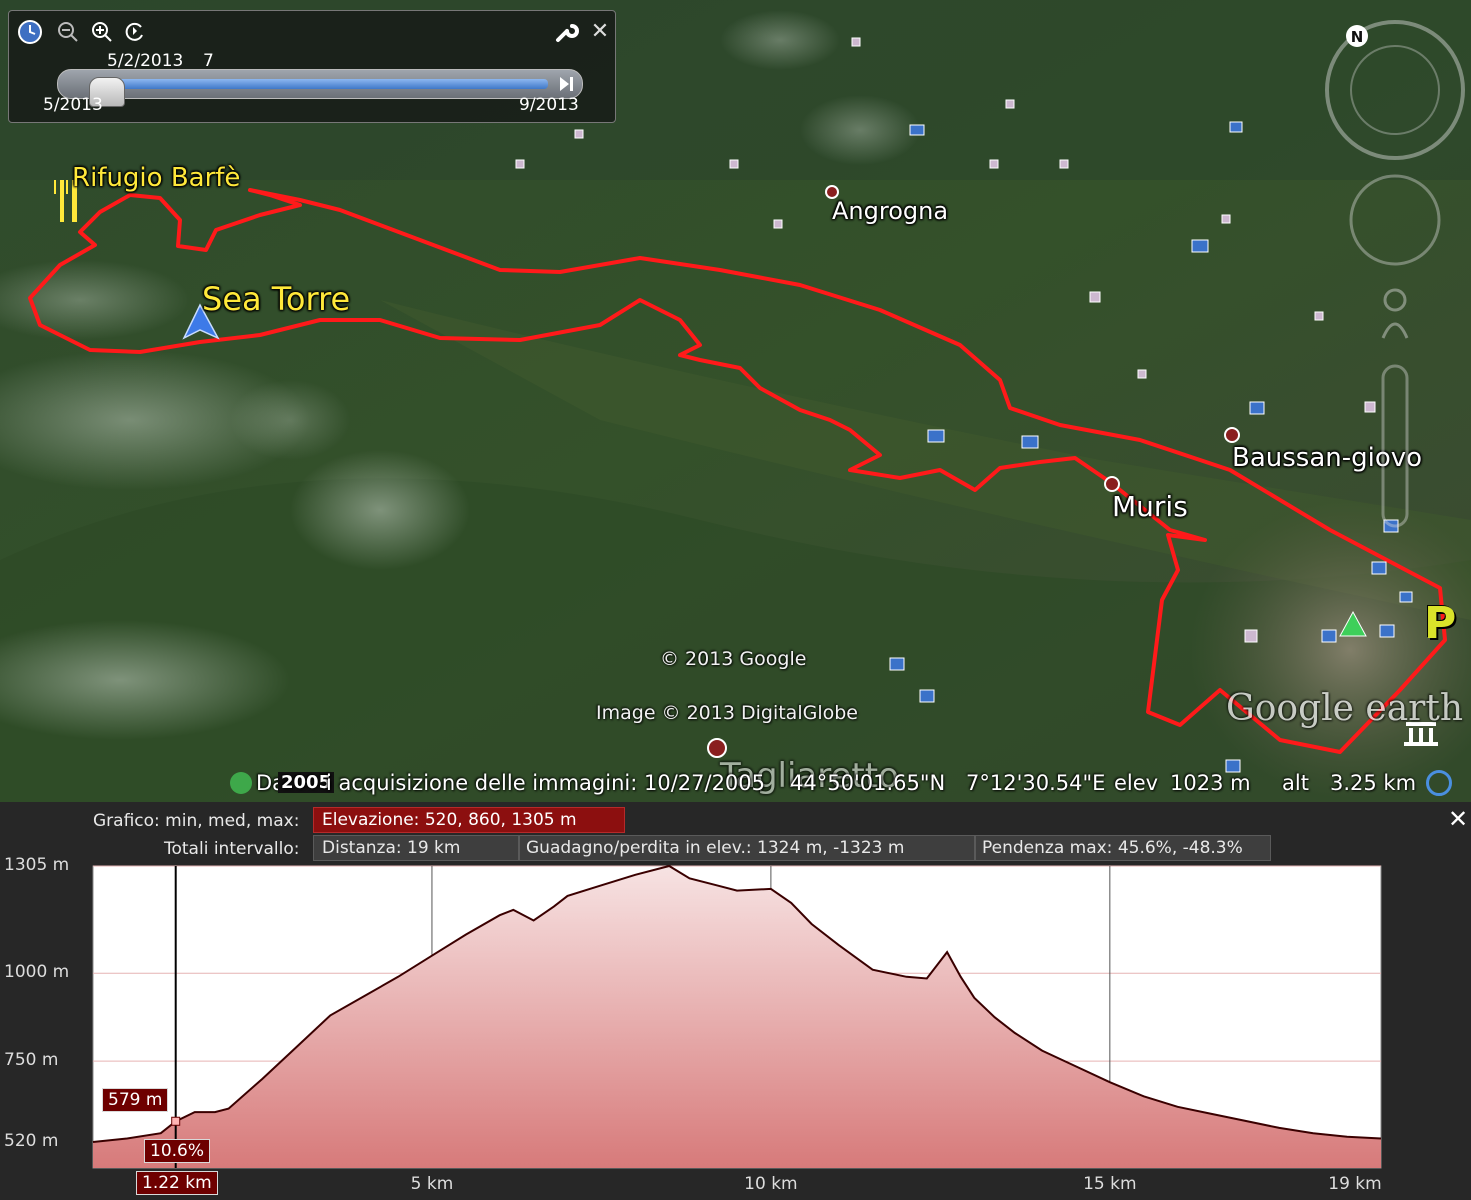 Image resolution: width=1471 pixels, height=1200 pixels. Describe the element at coordinates (145, 61) in the screenshot. I see `time-current-label: 5/2/2013` at that location.